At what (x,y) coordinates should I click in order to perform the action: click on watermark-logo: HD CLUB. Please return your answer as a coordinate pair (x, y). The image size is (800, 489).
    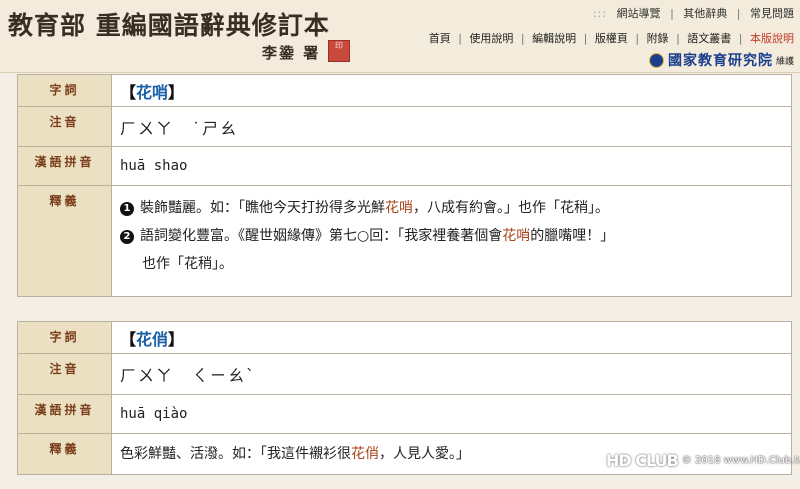
    Looking at the image, I should click on (642, 460).